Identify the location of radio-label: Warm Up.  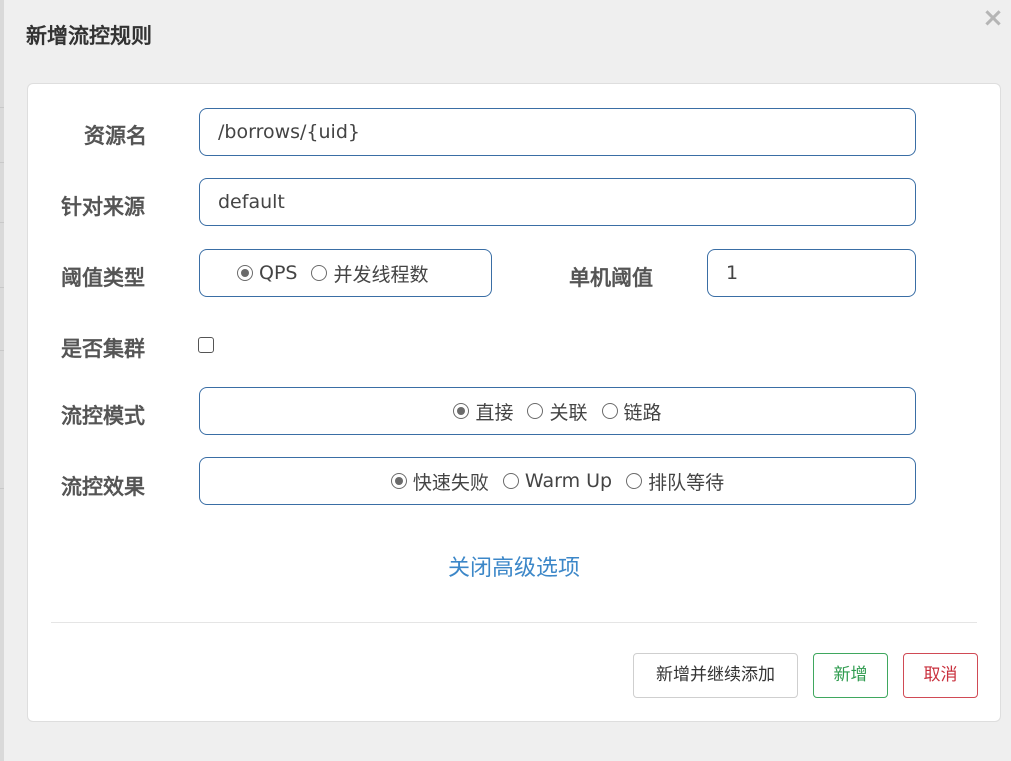
(568, 481).